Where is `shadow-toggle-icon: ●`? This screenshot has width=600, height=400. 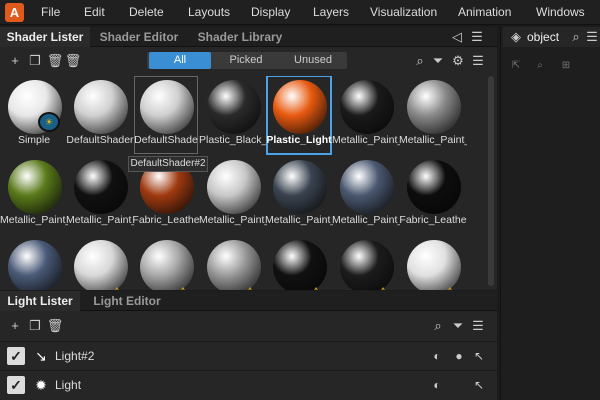 shadow-toggle-icon: ● is located at coordinates (459, 356).